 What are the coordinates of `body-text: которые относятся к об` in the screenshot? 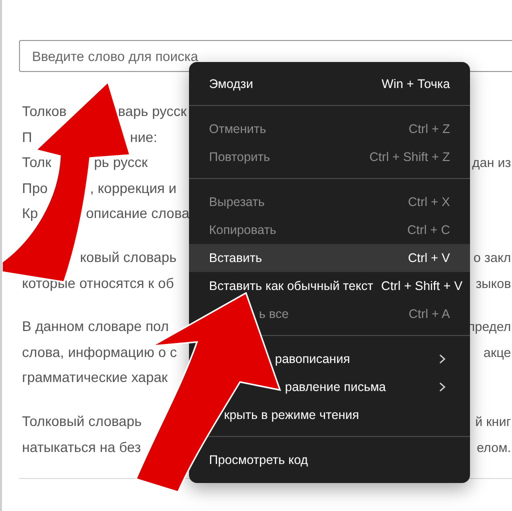 It's located at (98, 283).